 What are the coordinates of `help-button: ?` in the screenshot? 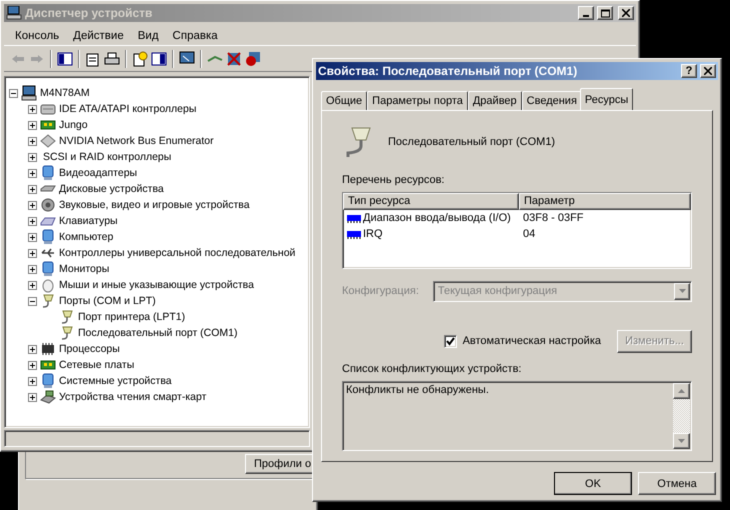 It's located at (689, 71).